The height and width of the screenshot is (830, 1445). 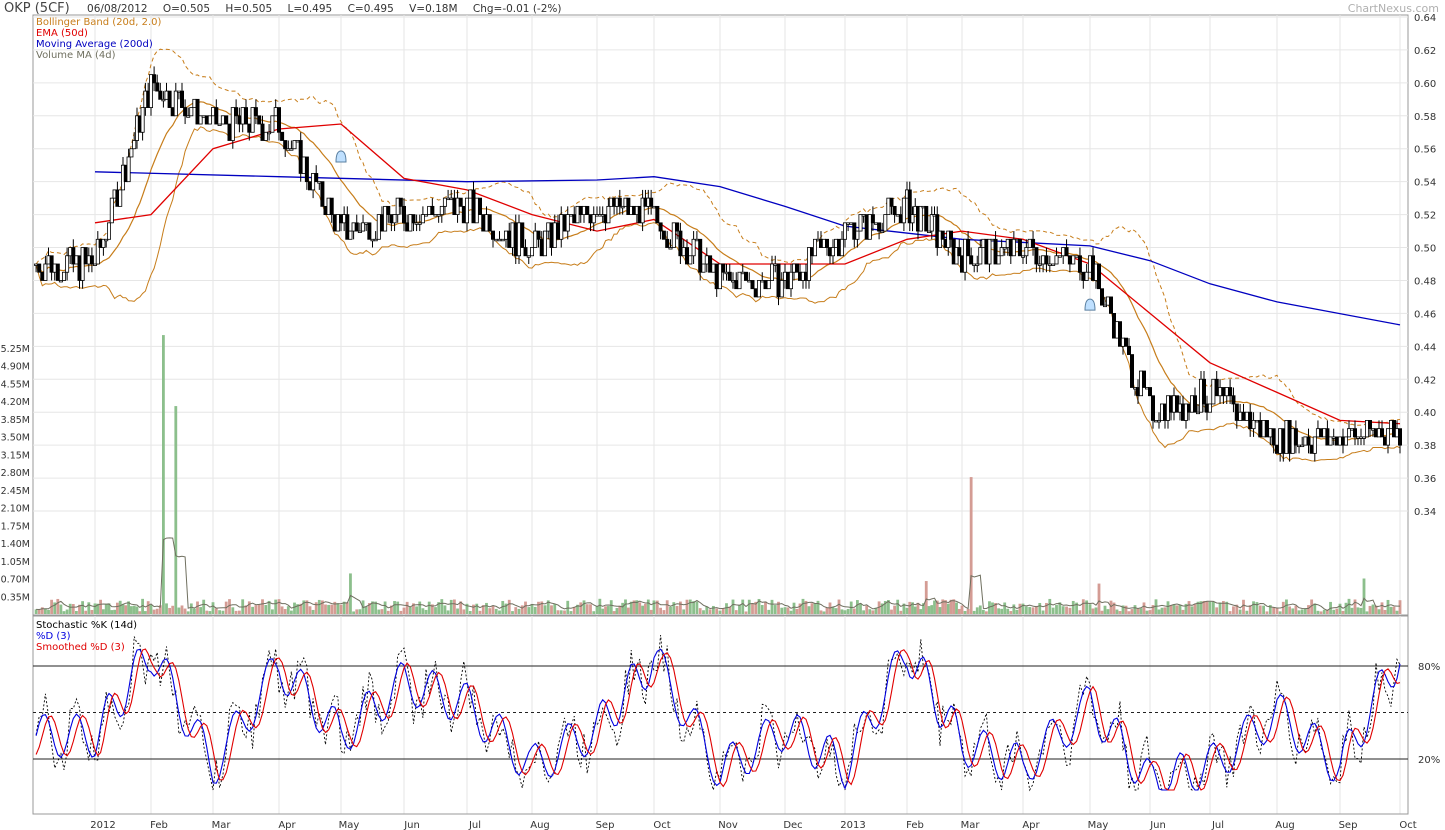 I want to click on stochastic-tick-label: 80%, so click(x=1429, y=667).